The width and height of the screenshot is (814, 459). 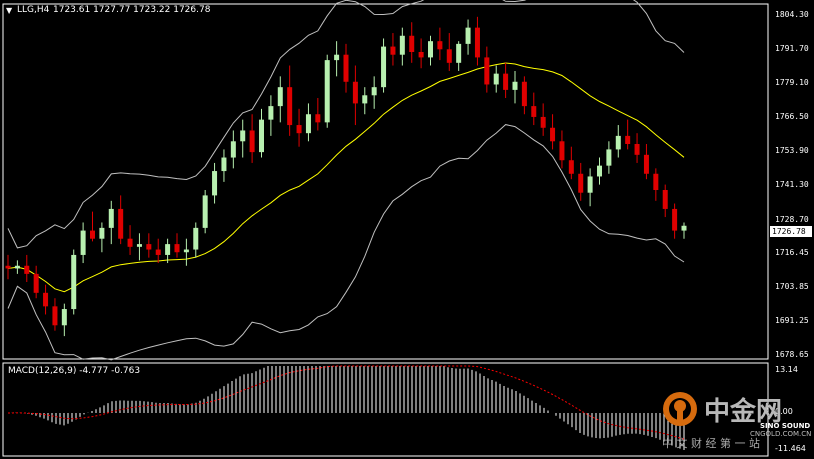 I want to click on price-axis-label: 1691.25, so click(x=792, y=320).